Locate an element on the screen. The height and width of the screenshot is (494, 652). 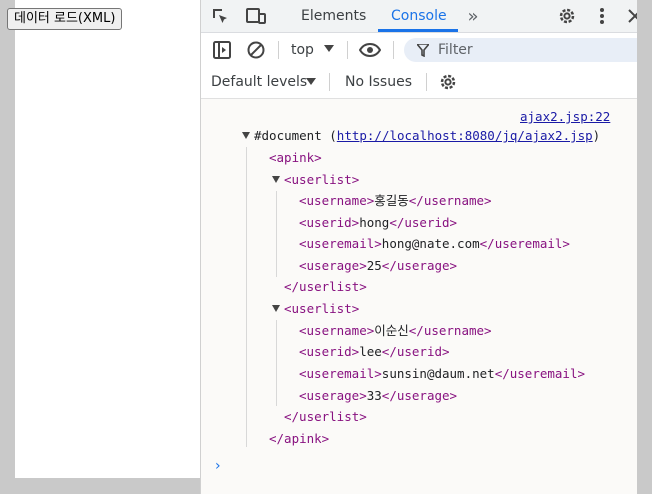
apink-close-tag: </apink> is located at coordinates (299, 439).